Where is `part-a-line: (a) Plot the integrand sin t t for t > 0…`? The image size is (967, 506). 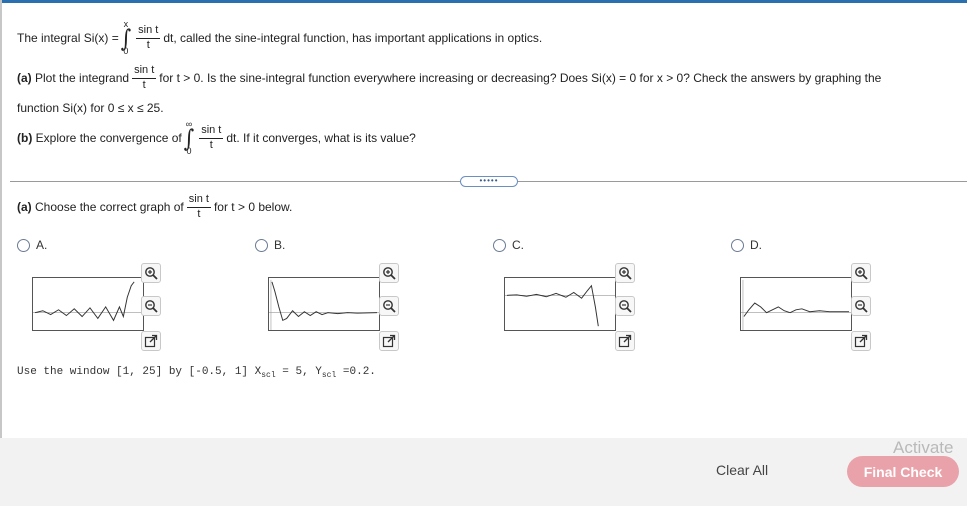 part-a-line: (a) Plot the integrand sin t t for t > 0… is located at coordinates (449, 77).